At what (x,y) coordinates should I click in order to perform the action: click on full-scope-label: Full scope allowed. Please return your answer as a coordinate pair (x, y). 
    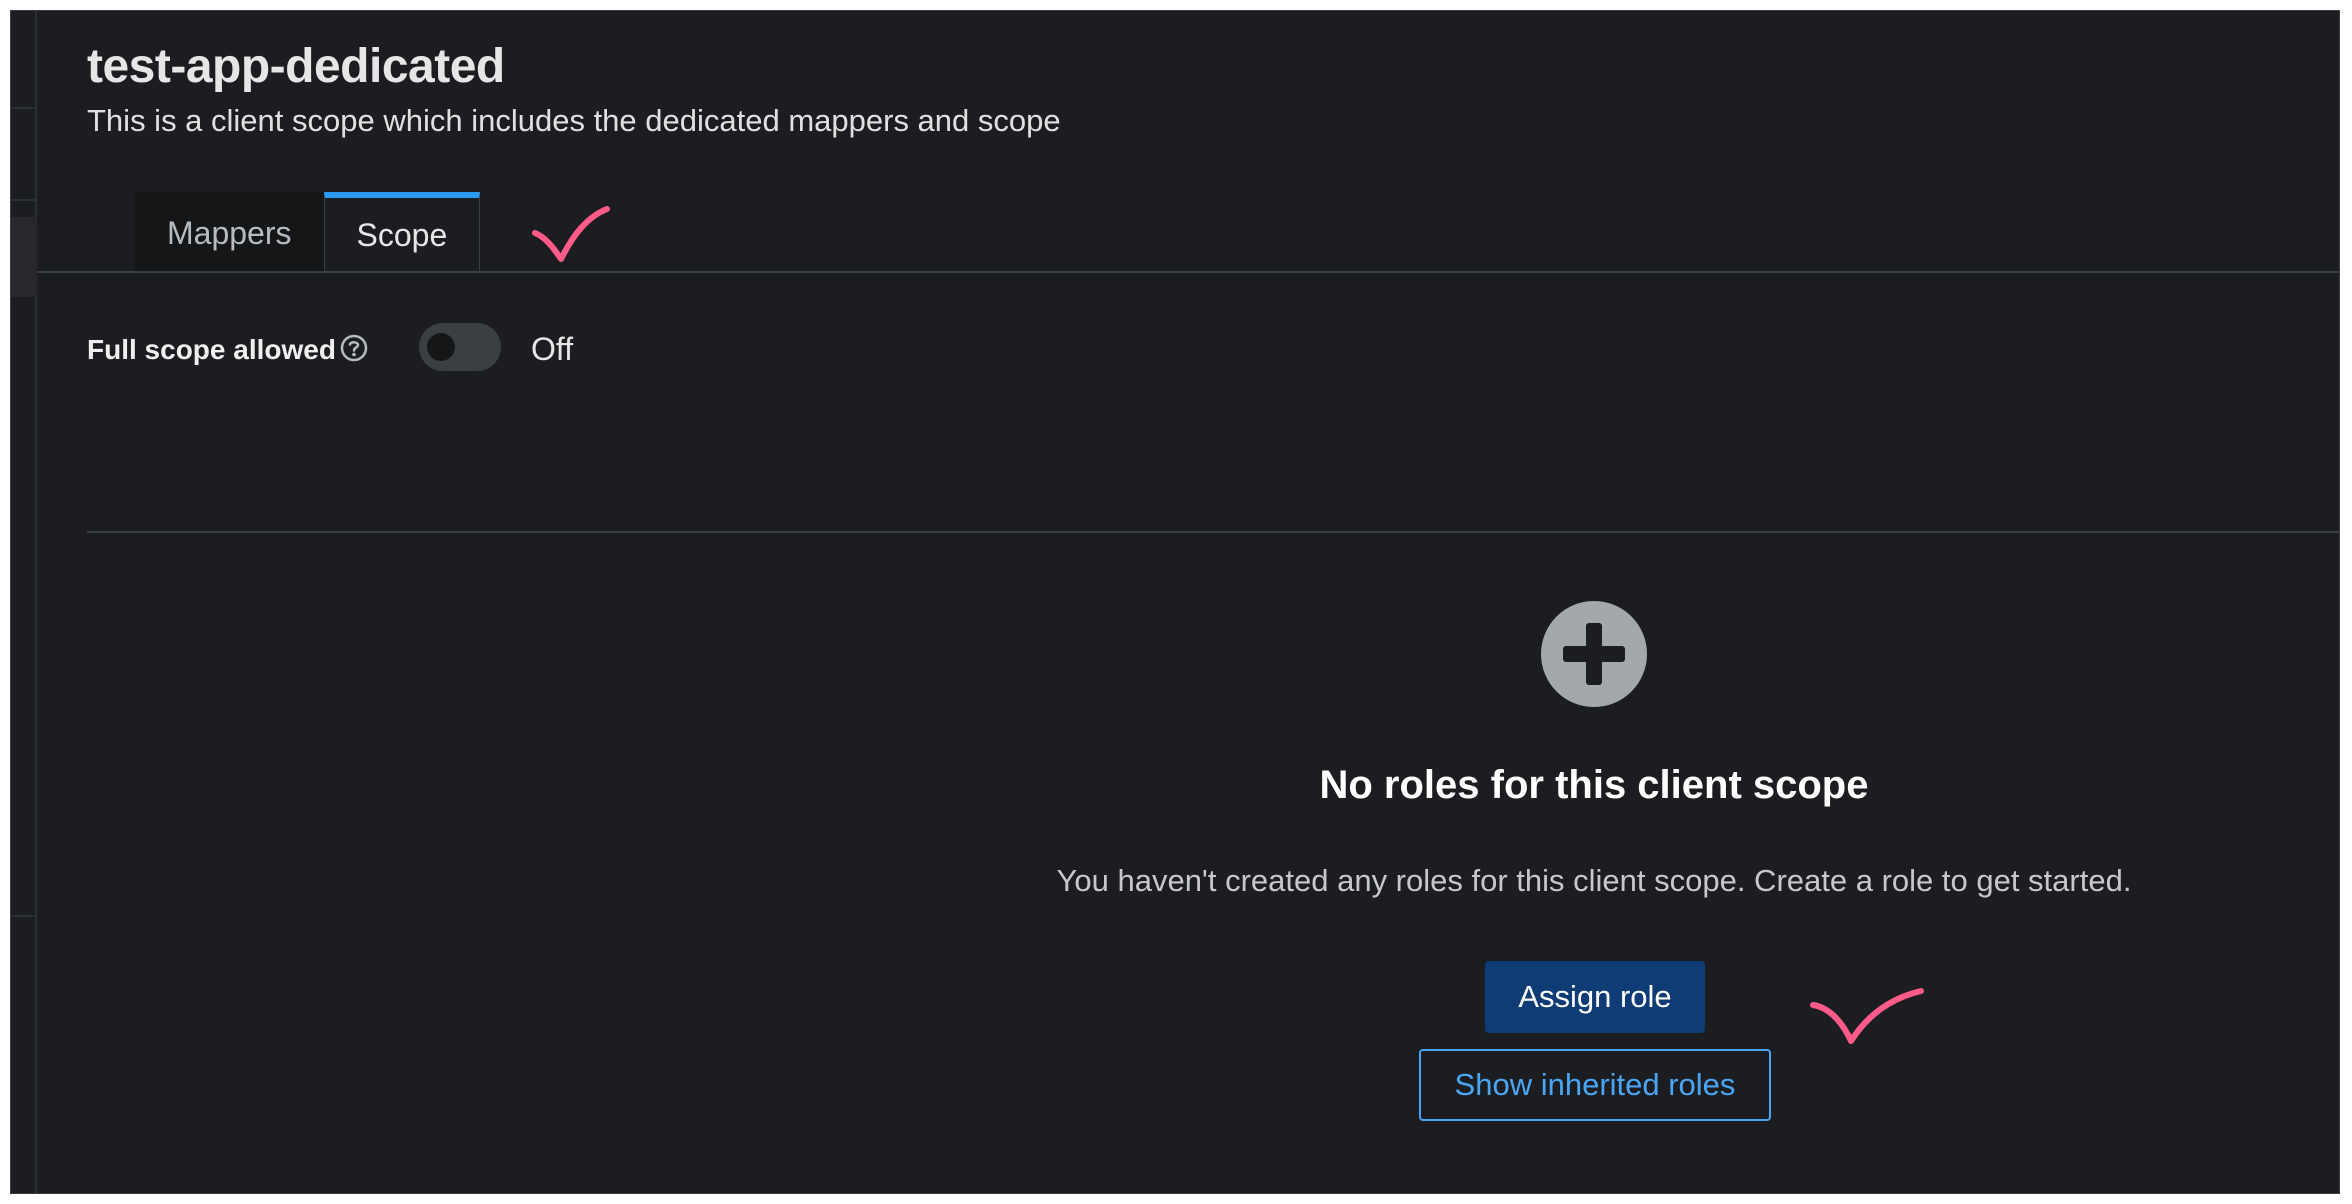
    Looking at the image, I should click on (211, 349).